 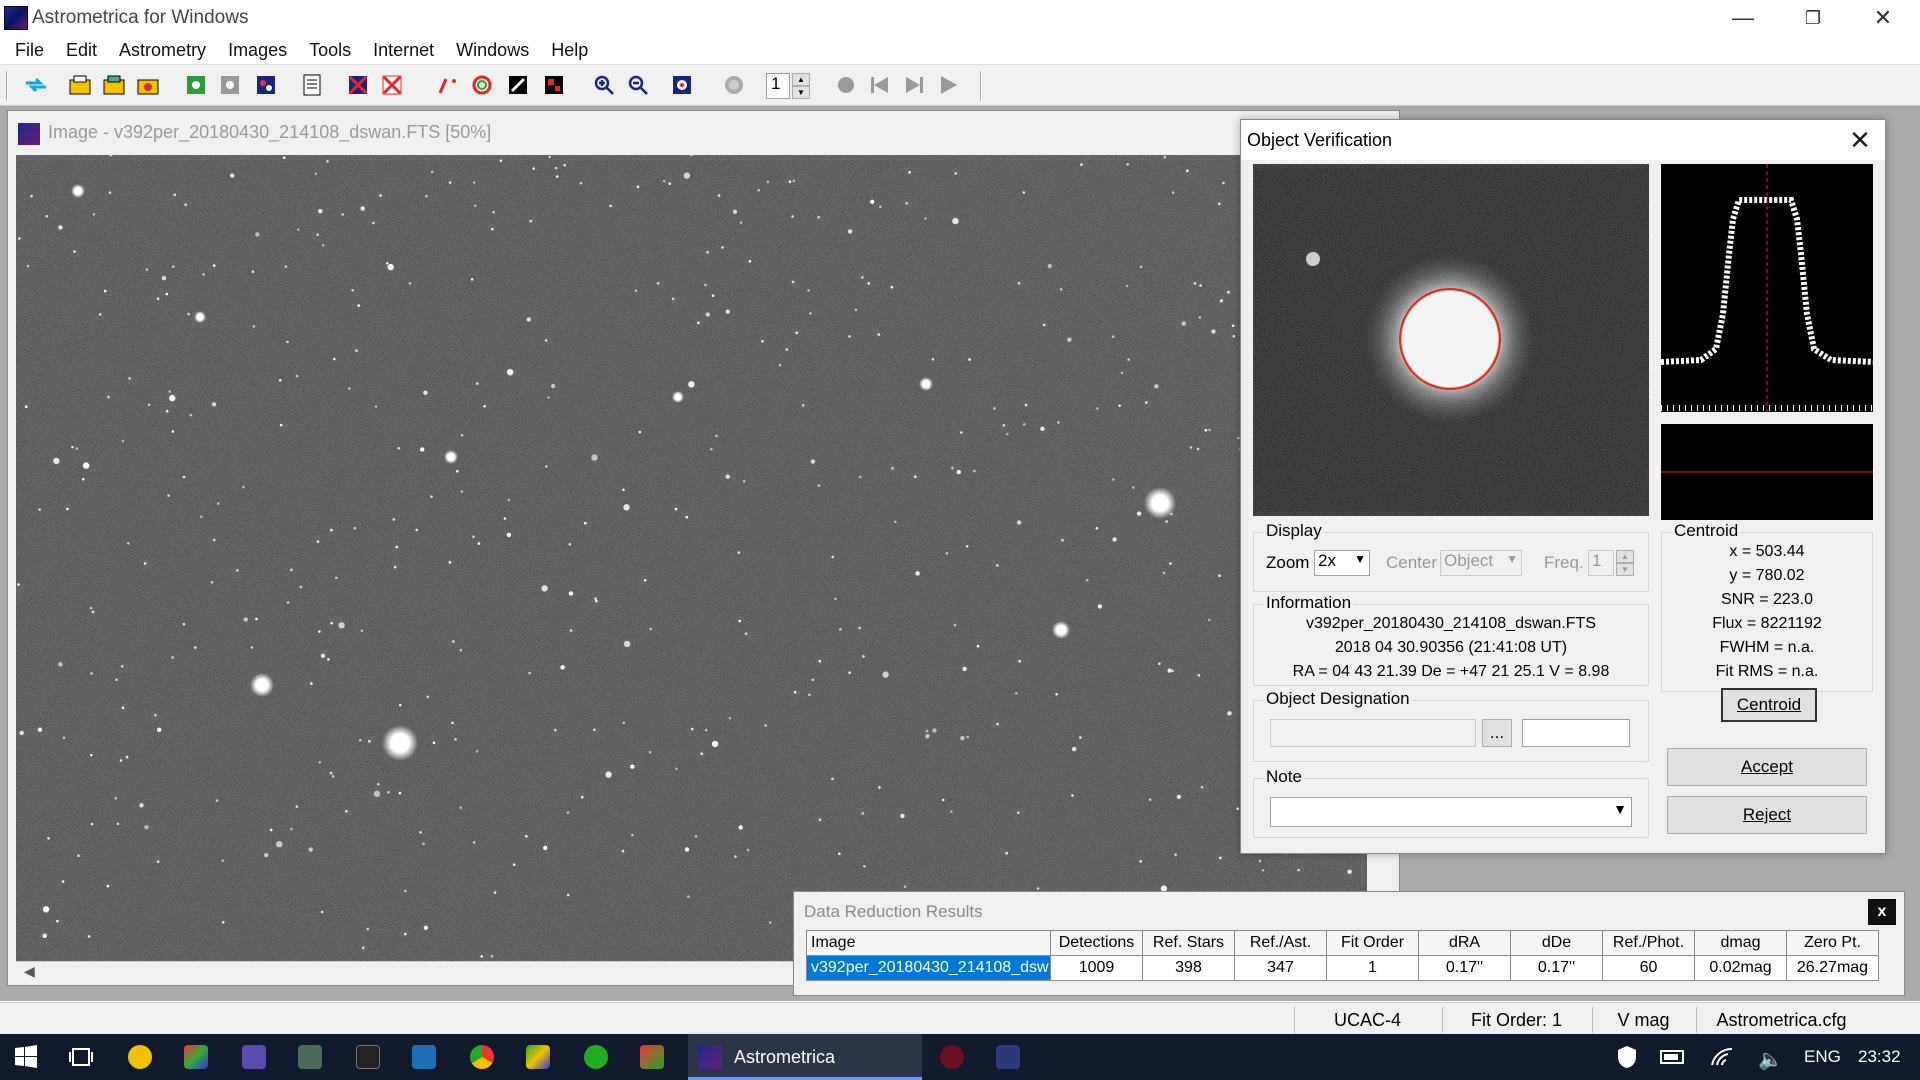 What do you see at coordinates (928, 968) in the screenshot?
I see `cell-image: v392per_20180430_214108_dsw` at bounding box center [928, 968].